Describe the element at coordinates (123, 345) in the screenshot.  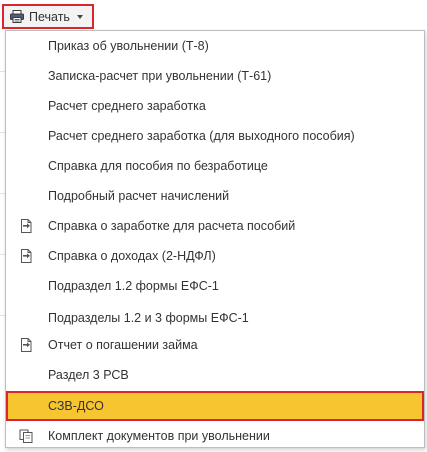
I see `menu-item-label: Отчет о погашении займа` at that location.